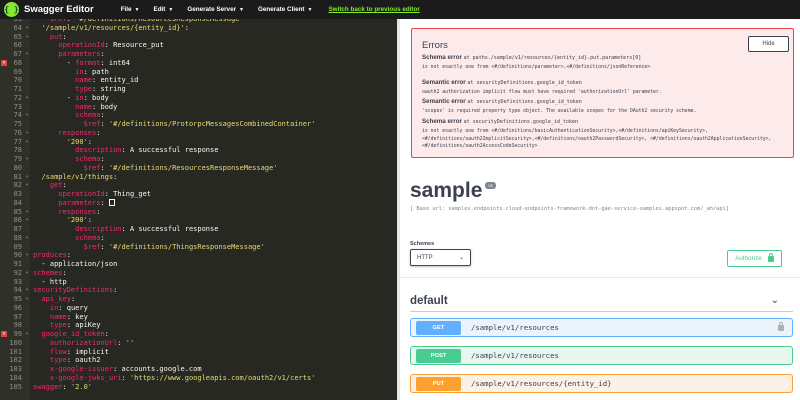  What do you see at coordinates (198, 72) in the screenshot?
I see `code-line: 69 in: path` at bounding box center [198, 72].